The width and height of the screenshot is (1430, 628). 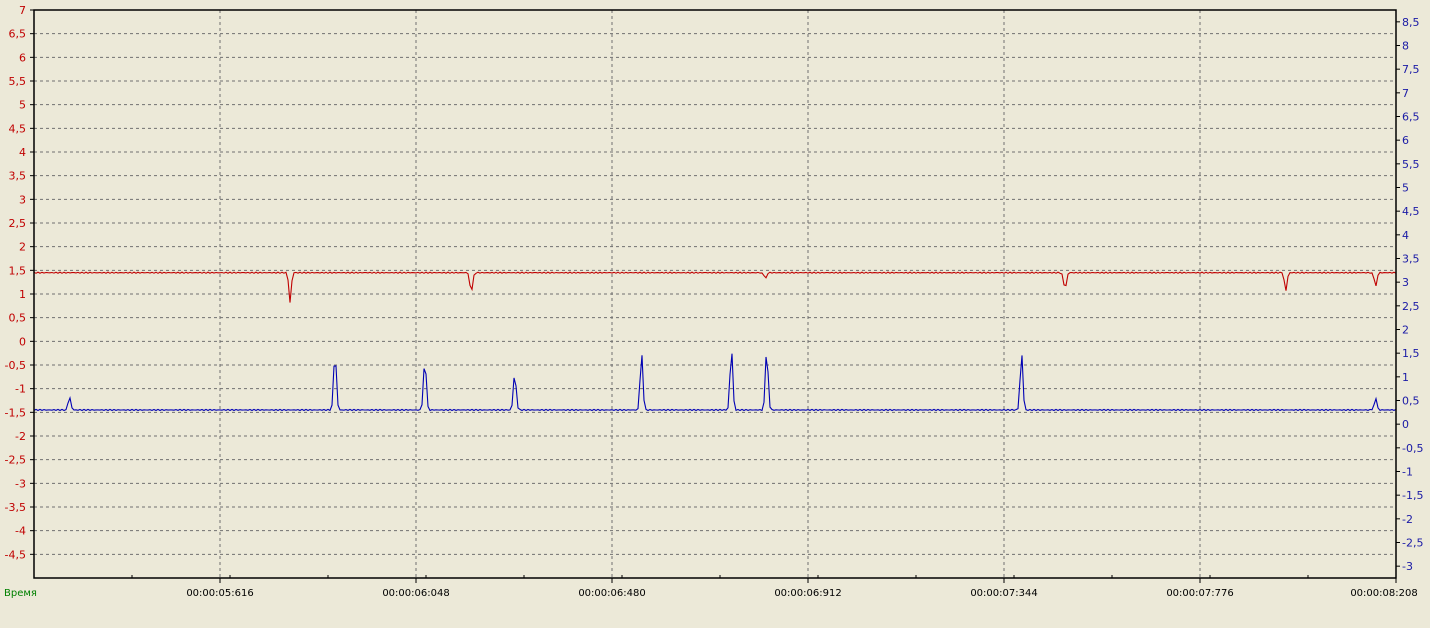 What do you see at coordinates (1412, 543) in the screenshot?
I see `right-tick-label: -2,5` at bounding box center [1412, 543].